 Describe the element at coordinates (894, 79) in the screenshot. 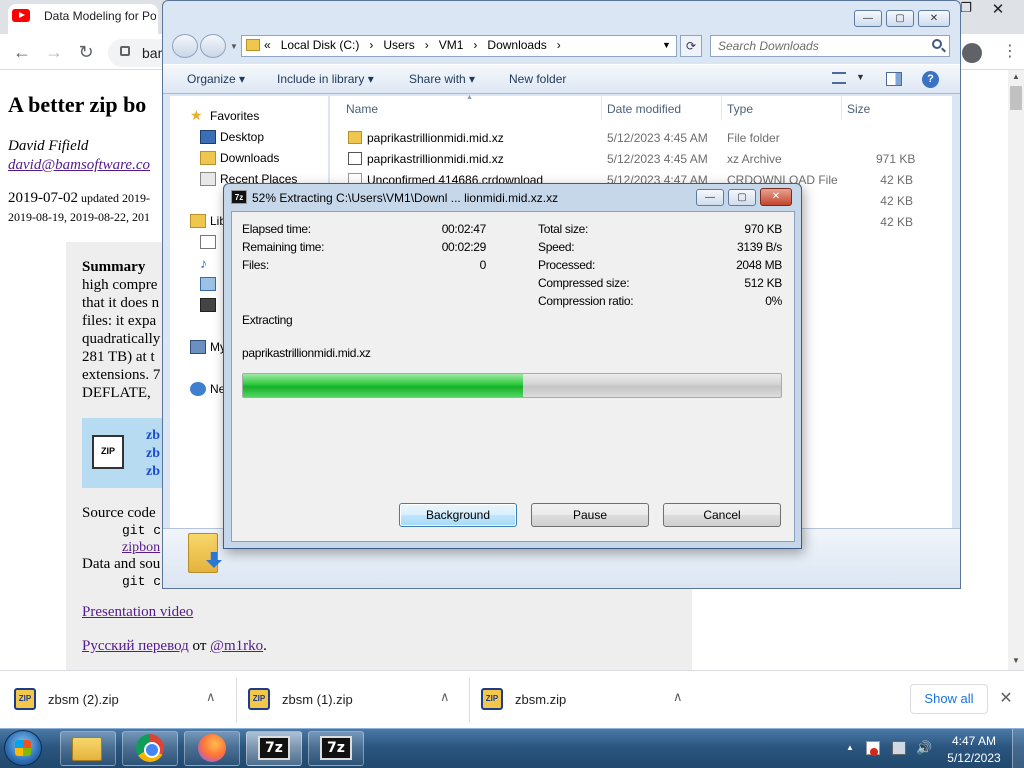

I see `preview-pane-icon` at that location.